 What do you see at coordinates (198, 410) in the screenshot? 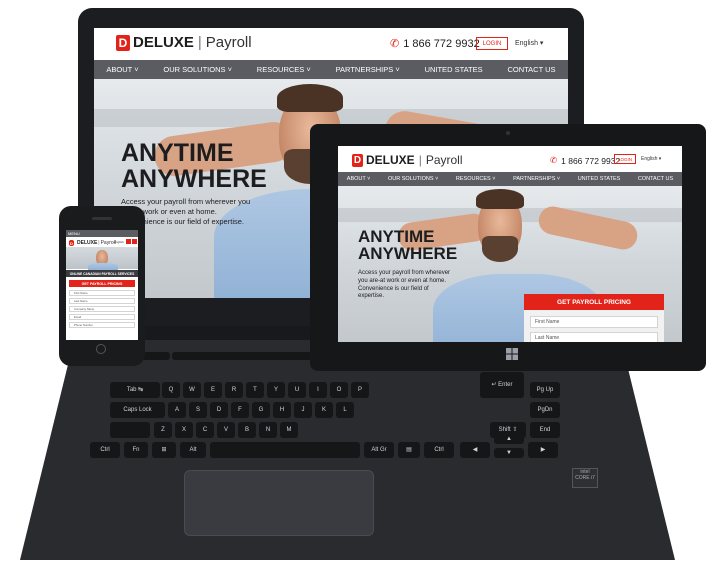
I see `key-s: S` at bounding box center [198, 410].